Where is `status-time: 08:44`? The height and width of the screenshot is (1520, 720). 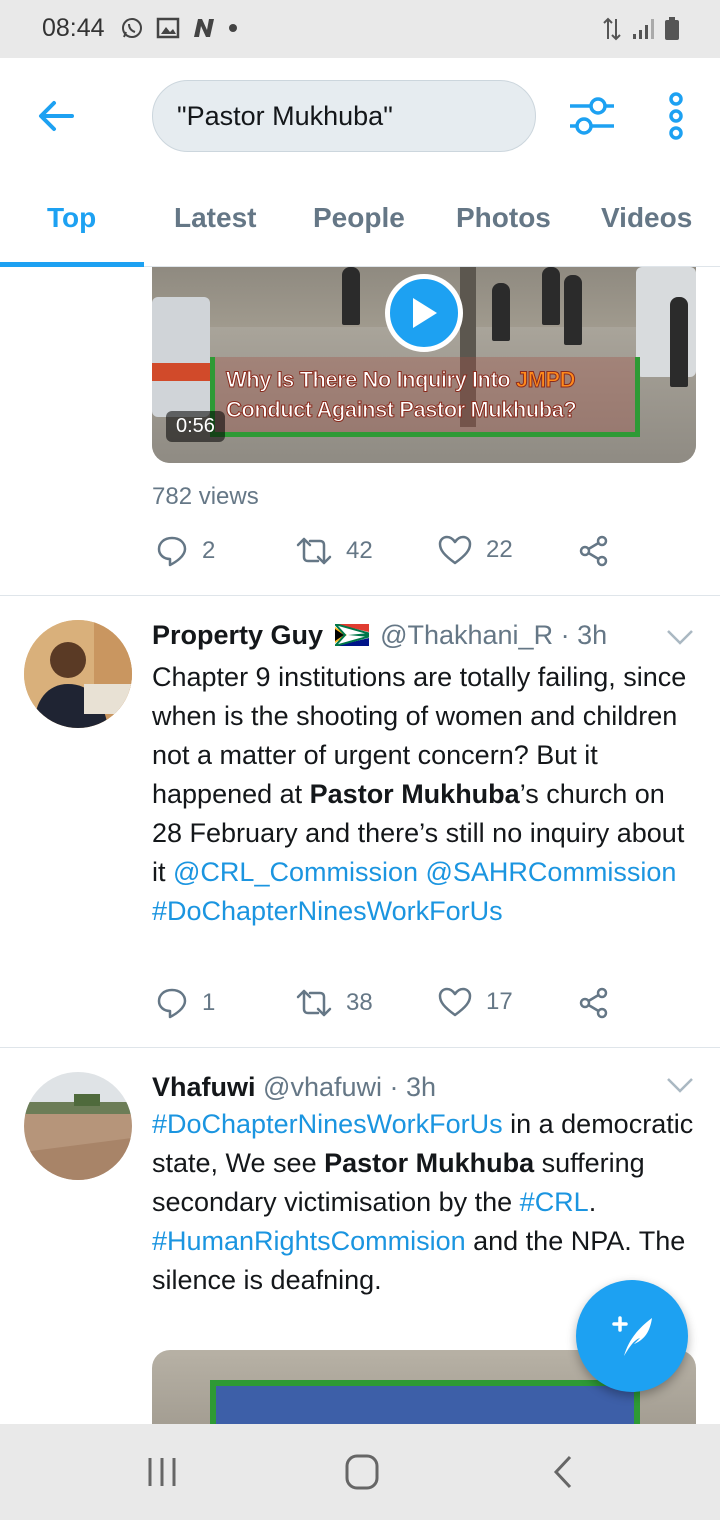 status-time: 08:44 is located at coordinates (73, 28).